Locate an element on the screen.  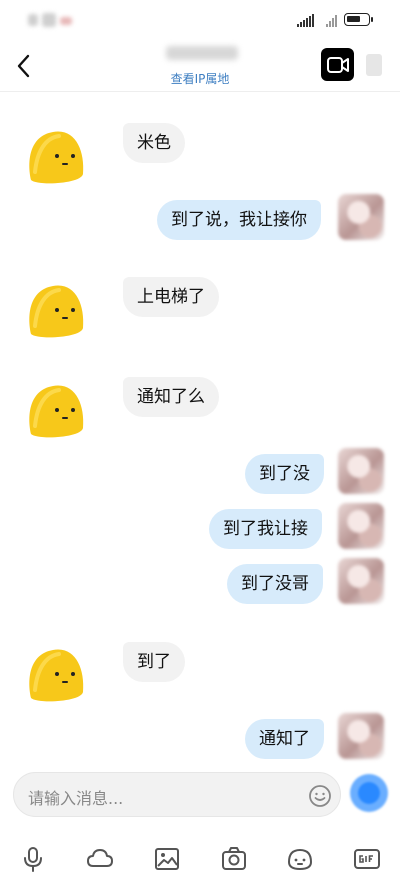
video-camera-icon is located at coordinates (337, 64).